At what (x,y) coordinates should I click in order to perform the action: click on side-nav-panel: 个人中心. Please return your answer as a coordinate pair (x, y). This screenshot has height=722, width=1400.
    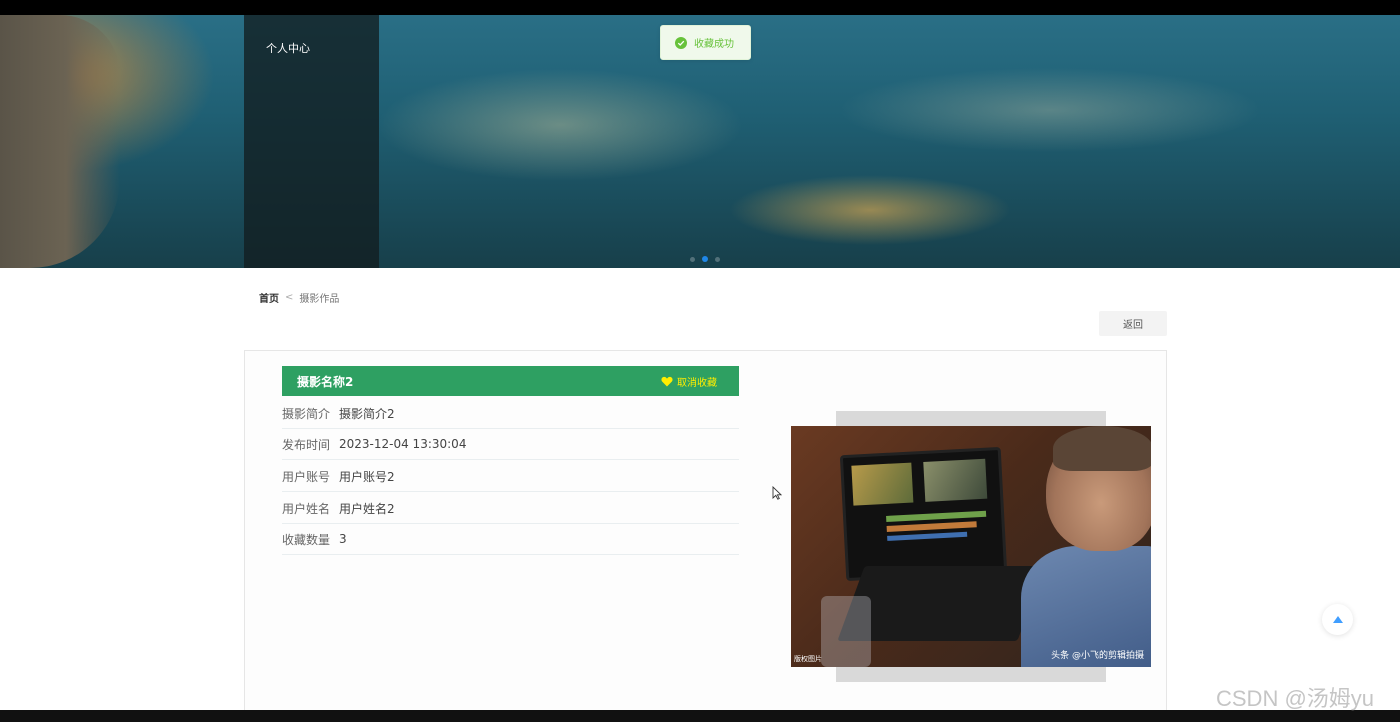
    Looking at the image, I should click on (311, 141).